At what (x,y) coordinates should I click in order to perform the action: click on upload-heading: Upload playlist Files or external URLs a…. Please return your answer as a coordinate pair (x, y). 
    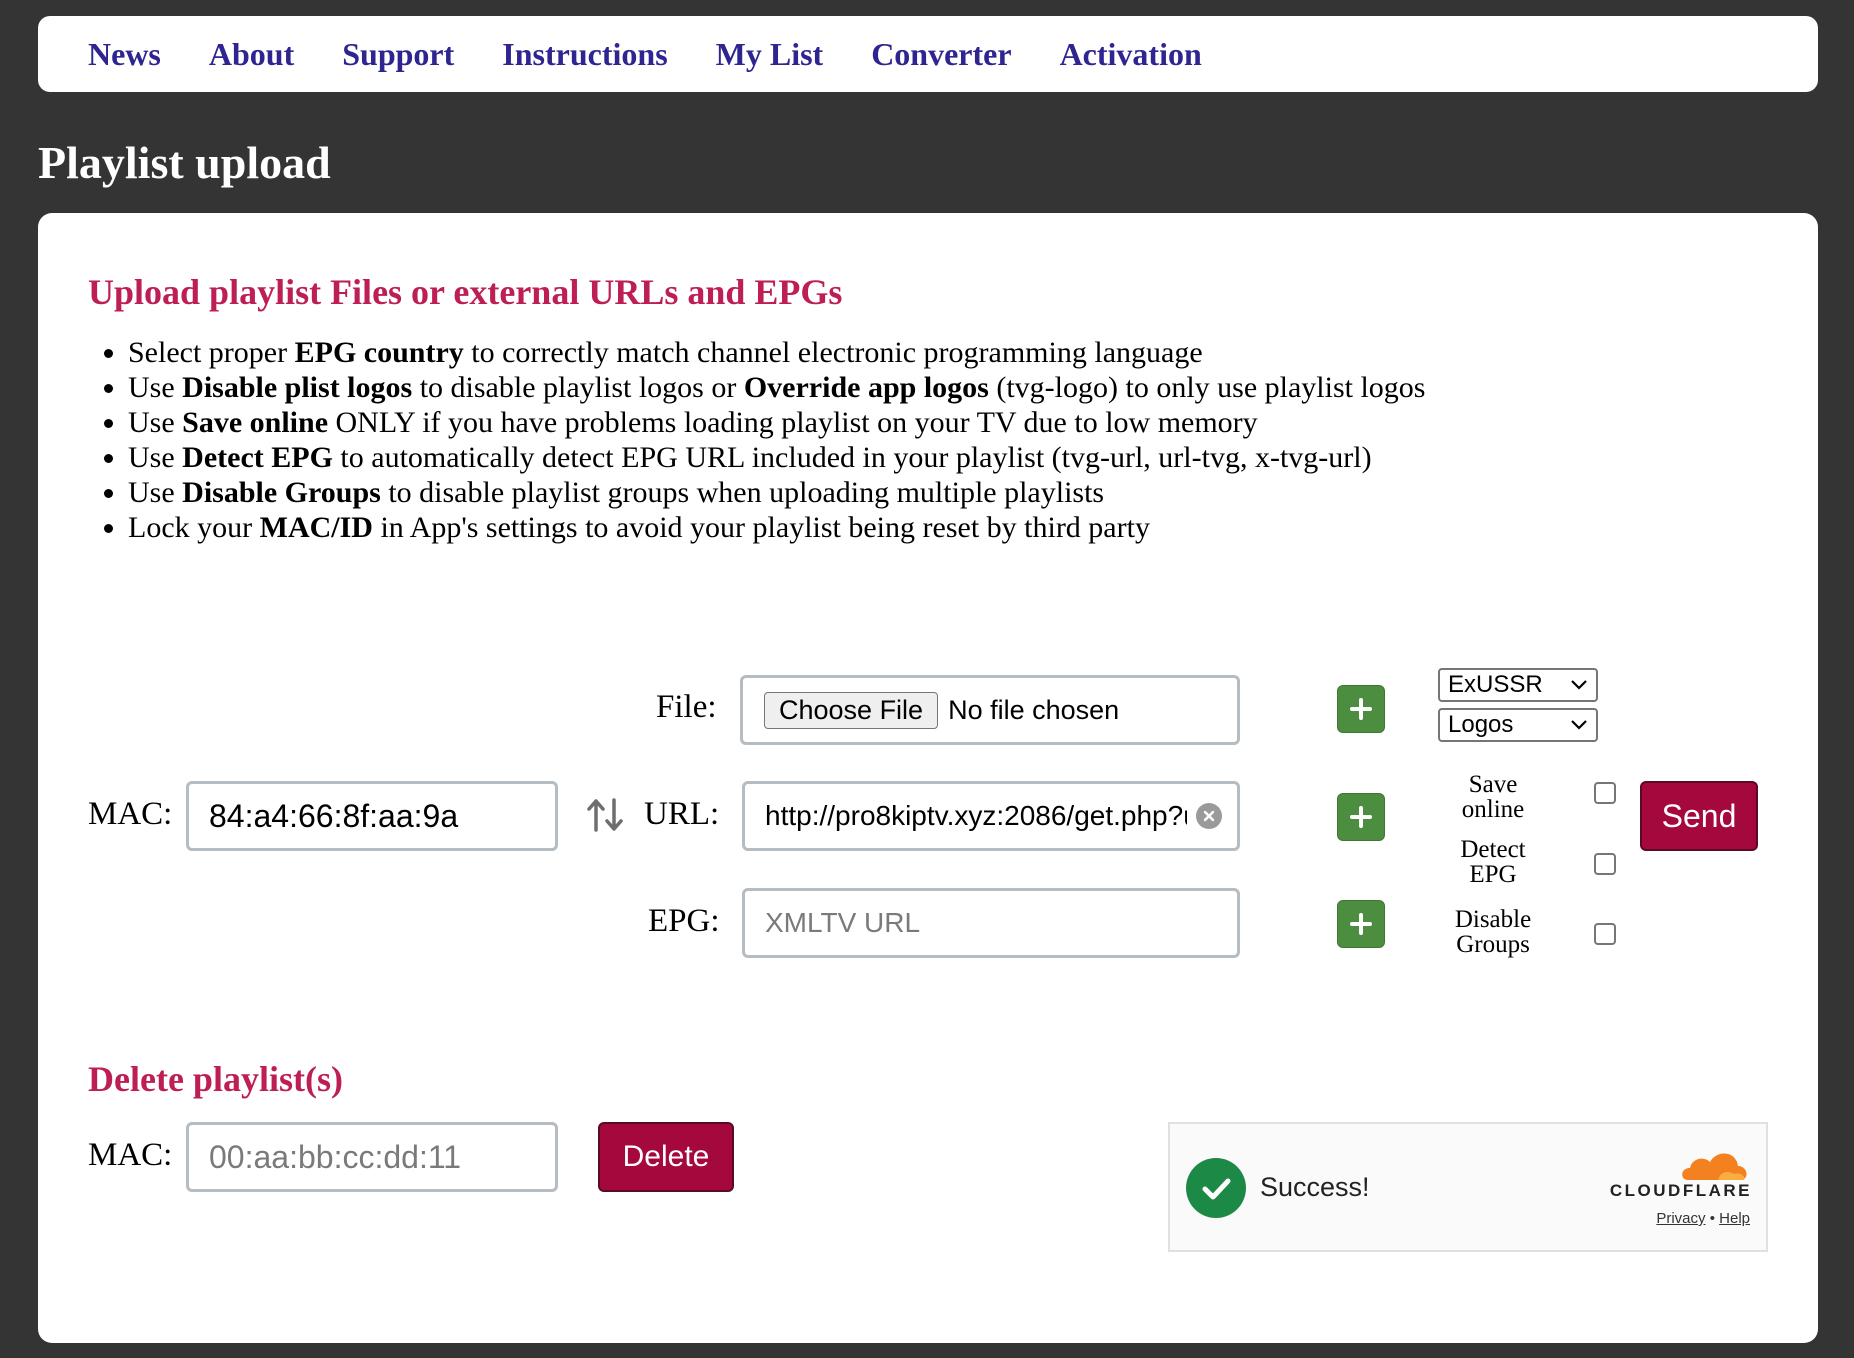
    Looking at the image, I should click on (465, 292).